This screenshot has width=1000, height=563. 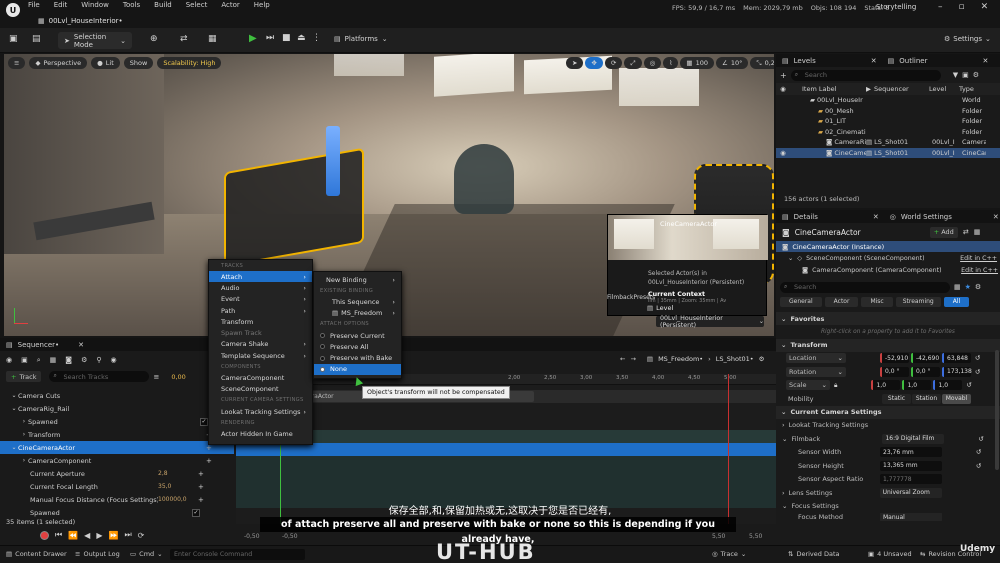 I want to click on step-back-icon: ⏪, so click(x=73, y=535).